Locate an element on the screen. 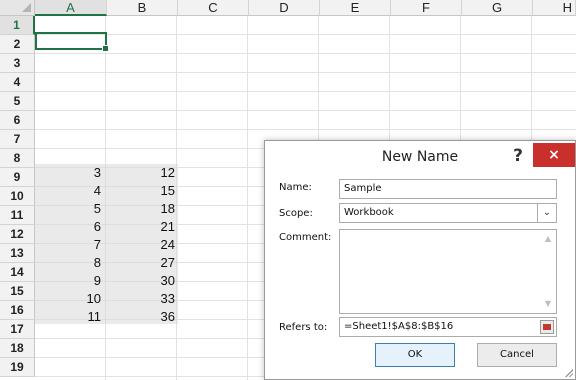 The image size is (576, 380). row-header-8: 8 is located at coordinates (17, 158).